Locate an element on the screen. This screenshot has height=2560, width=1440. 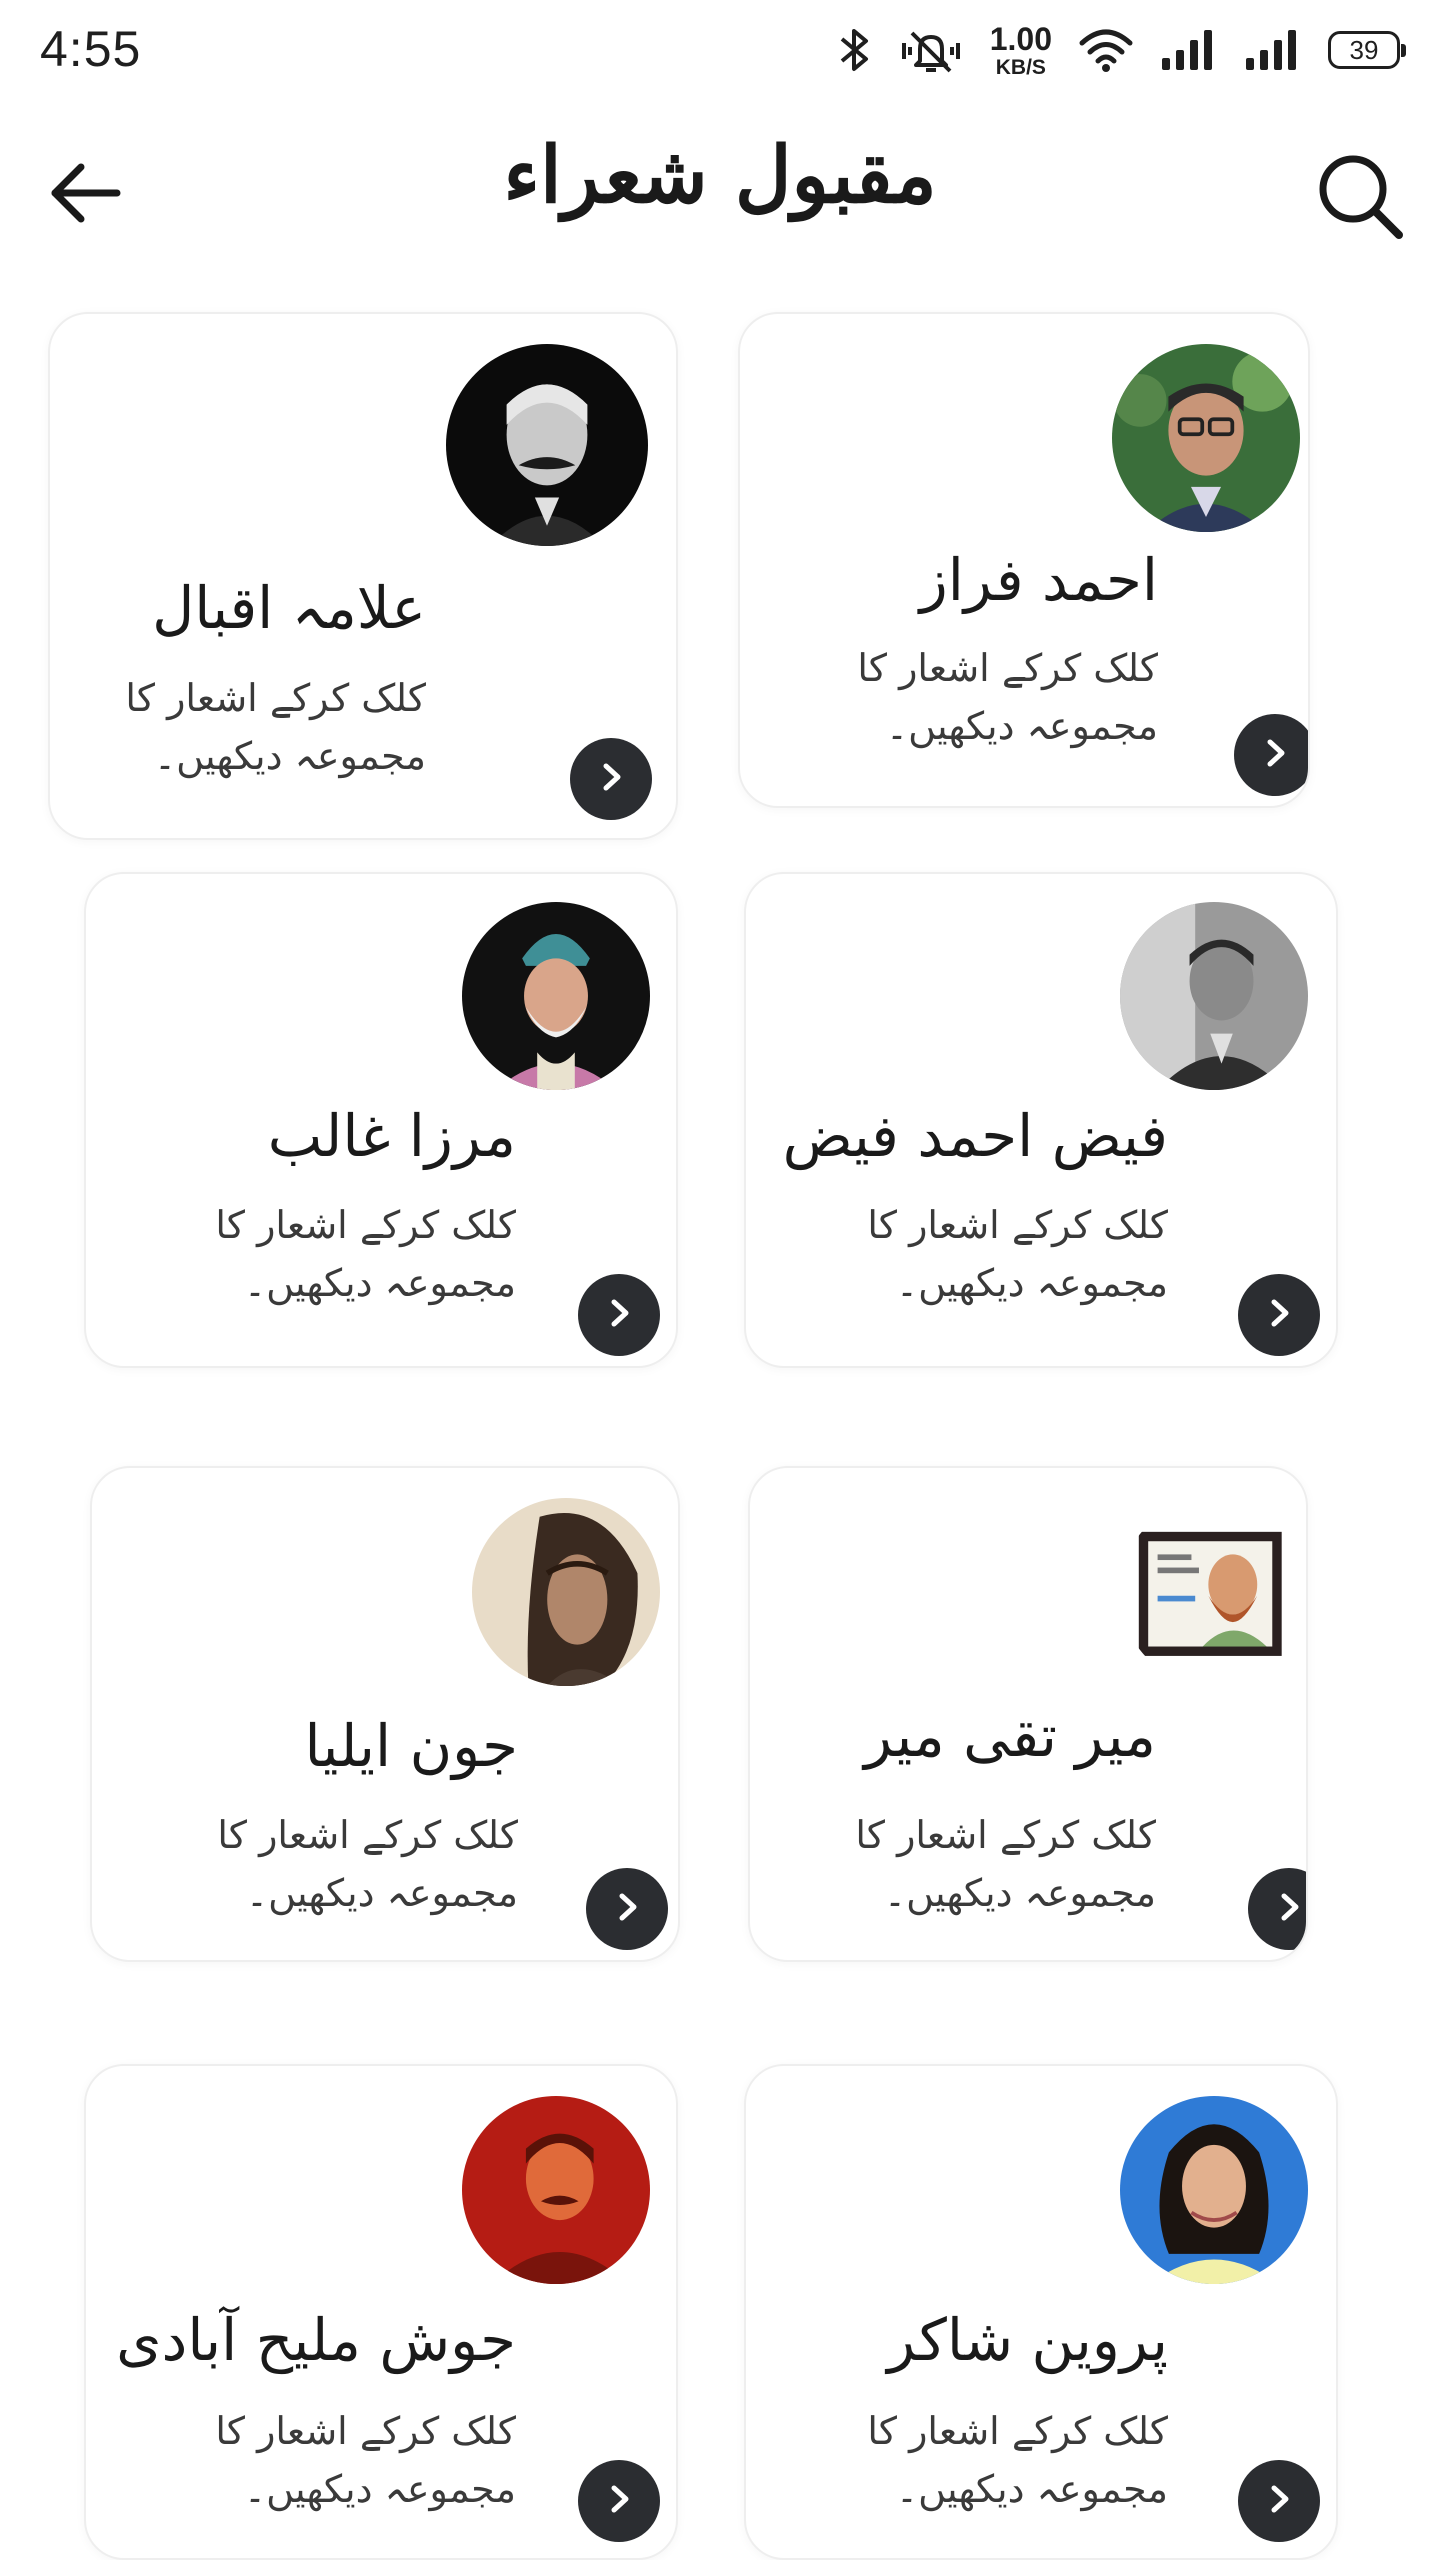
bluetooth-icon is located at coordinates (855, 50).